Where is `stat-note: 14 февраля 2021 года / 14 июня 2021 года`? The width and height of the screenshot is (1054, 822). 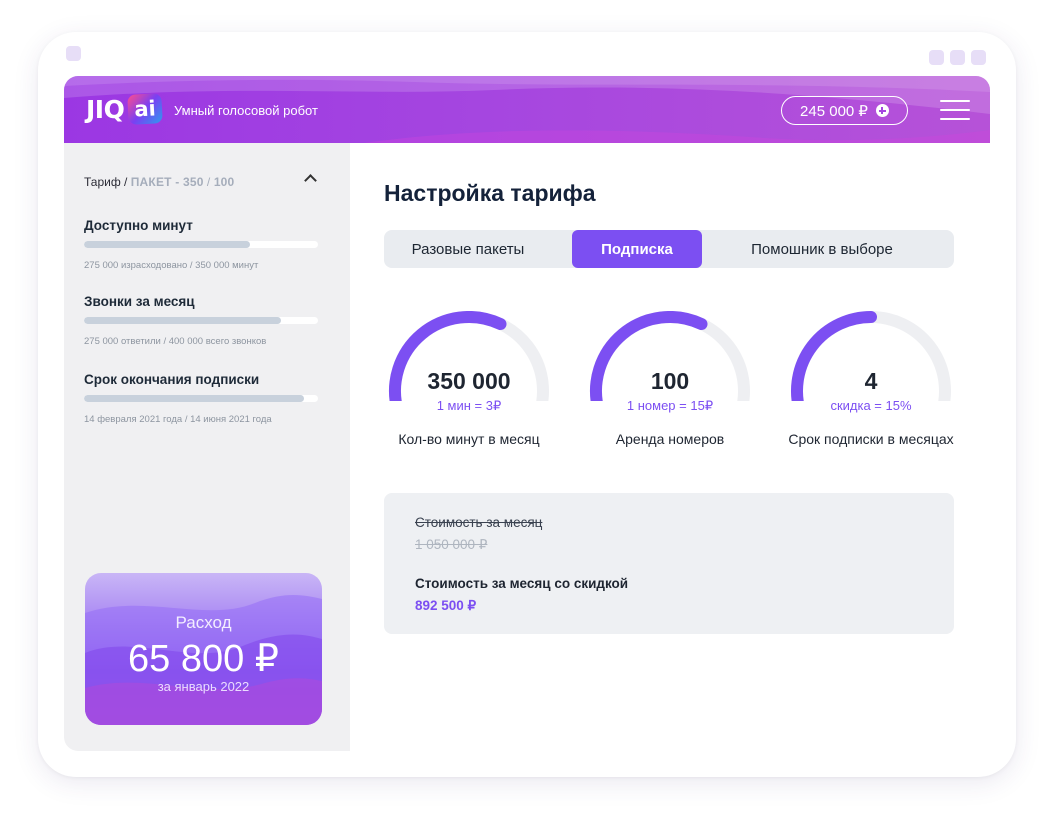 stat-note: 14 февраля 2021 года / 14 июня 2021 года is located at coordinates (178, 419).